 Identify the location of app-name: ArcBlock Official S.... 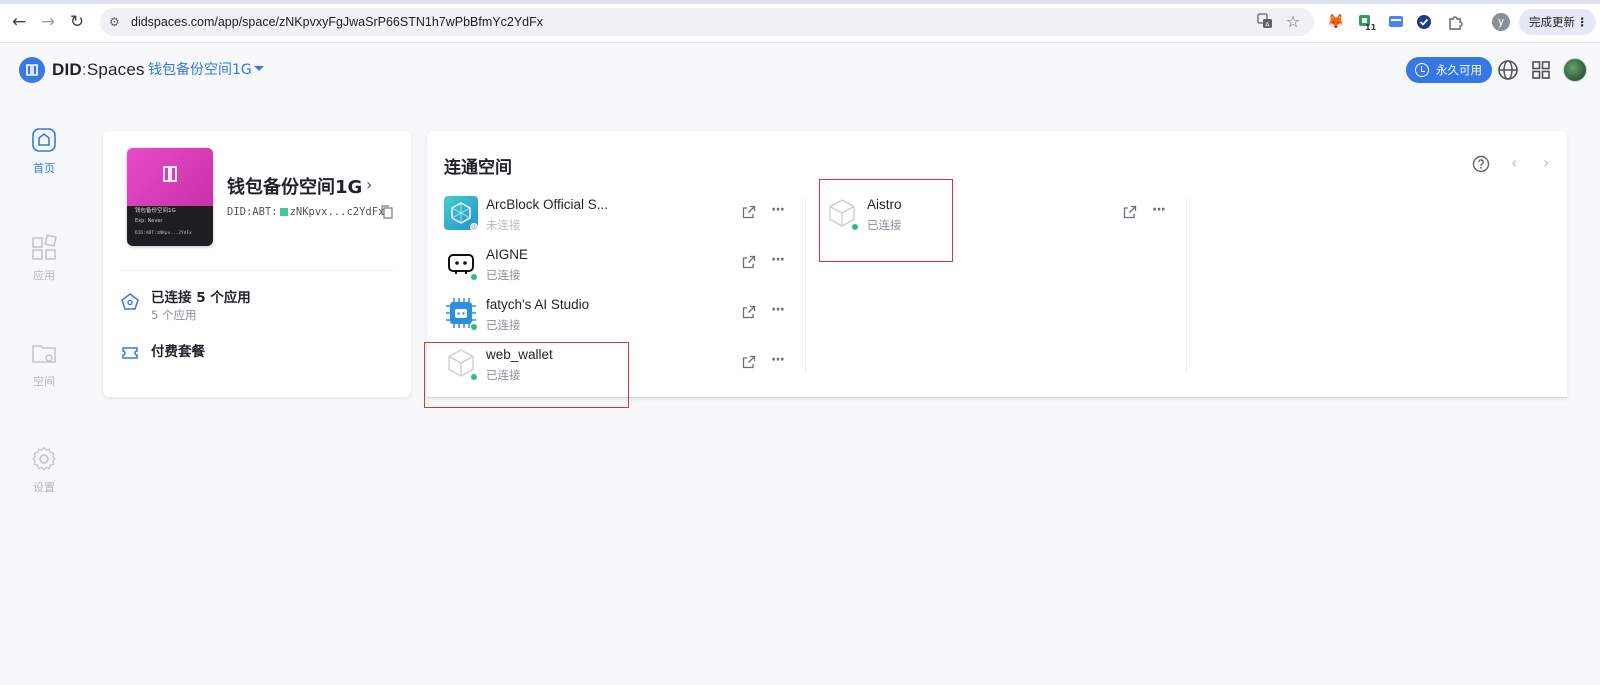
(547, 204).